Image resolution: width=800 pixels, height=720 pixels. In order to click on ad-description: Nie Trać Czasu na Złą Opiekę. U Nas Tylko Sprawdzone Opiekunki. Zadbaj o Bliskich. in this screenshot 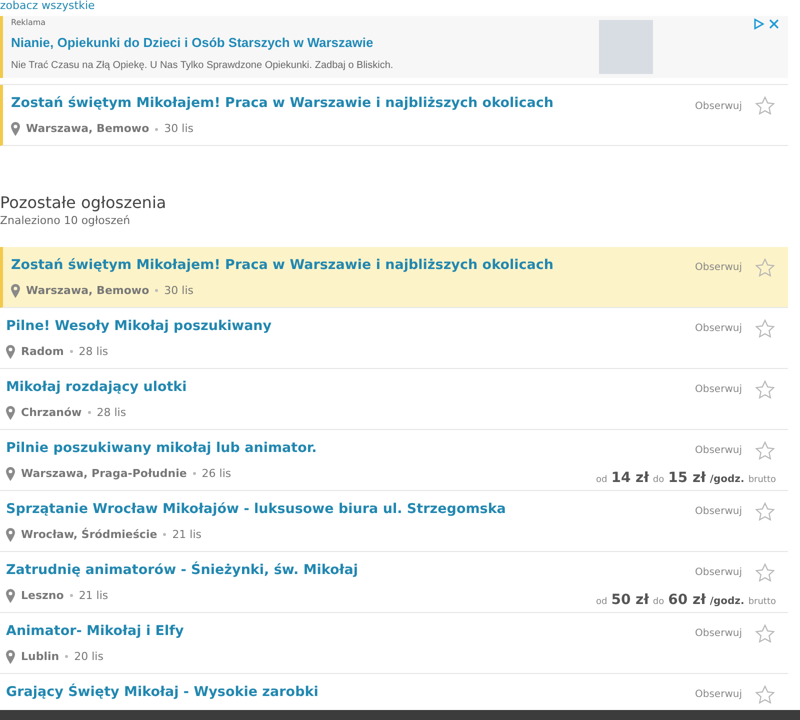, I will do `click(202, 65)`.